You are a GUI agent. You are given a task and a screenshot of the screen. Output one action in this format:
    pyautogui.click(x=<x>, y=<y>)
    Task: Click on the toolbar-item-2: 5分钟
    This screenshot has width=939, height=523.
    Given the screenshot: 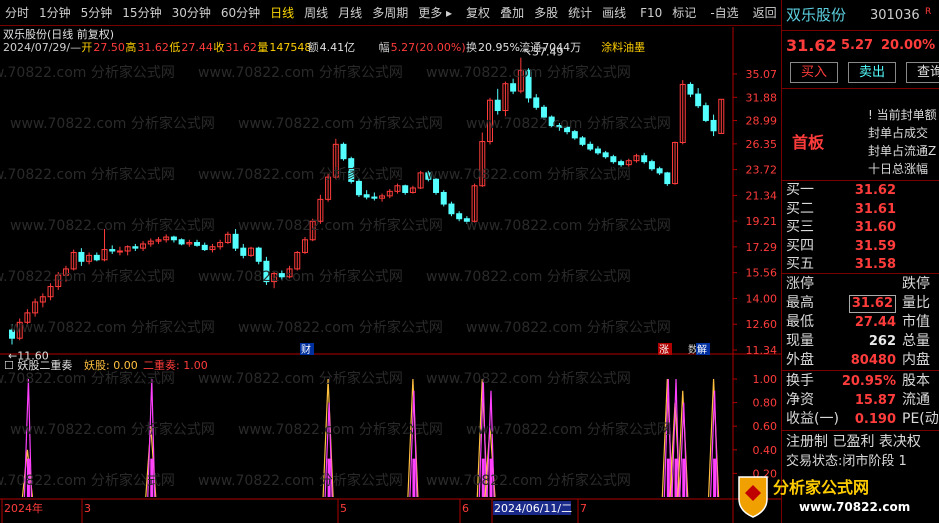 What is the action you would take?
    pyautogui.click(x=97, y=13)
    